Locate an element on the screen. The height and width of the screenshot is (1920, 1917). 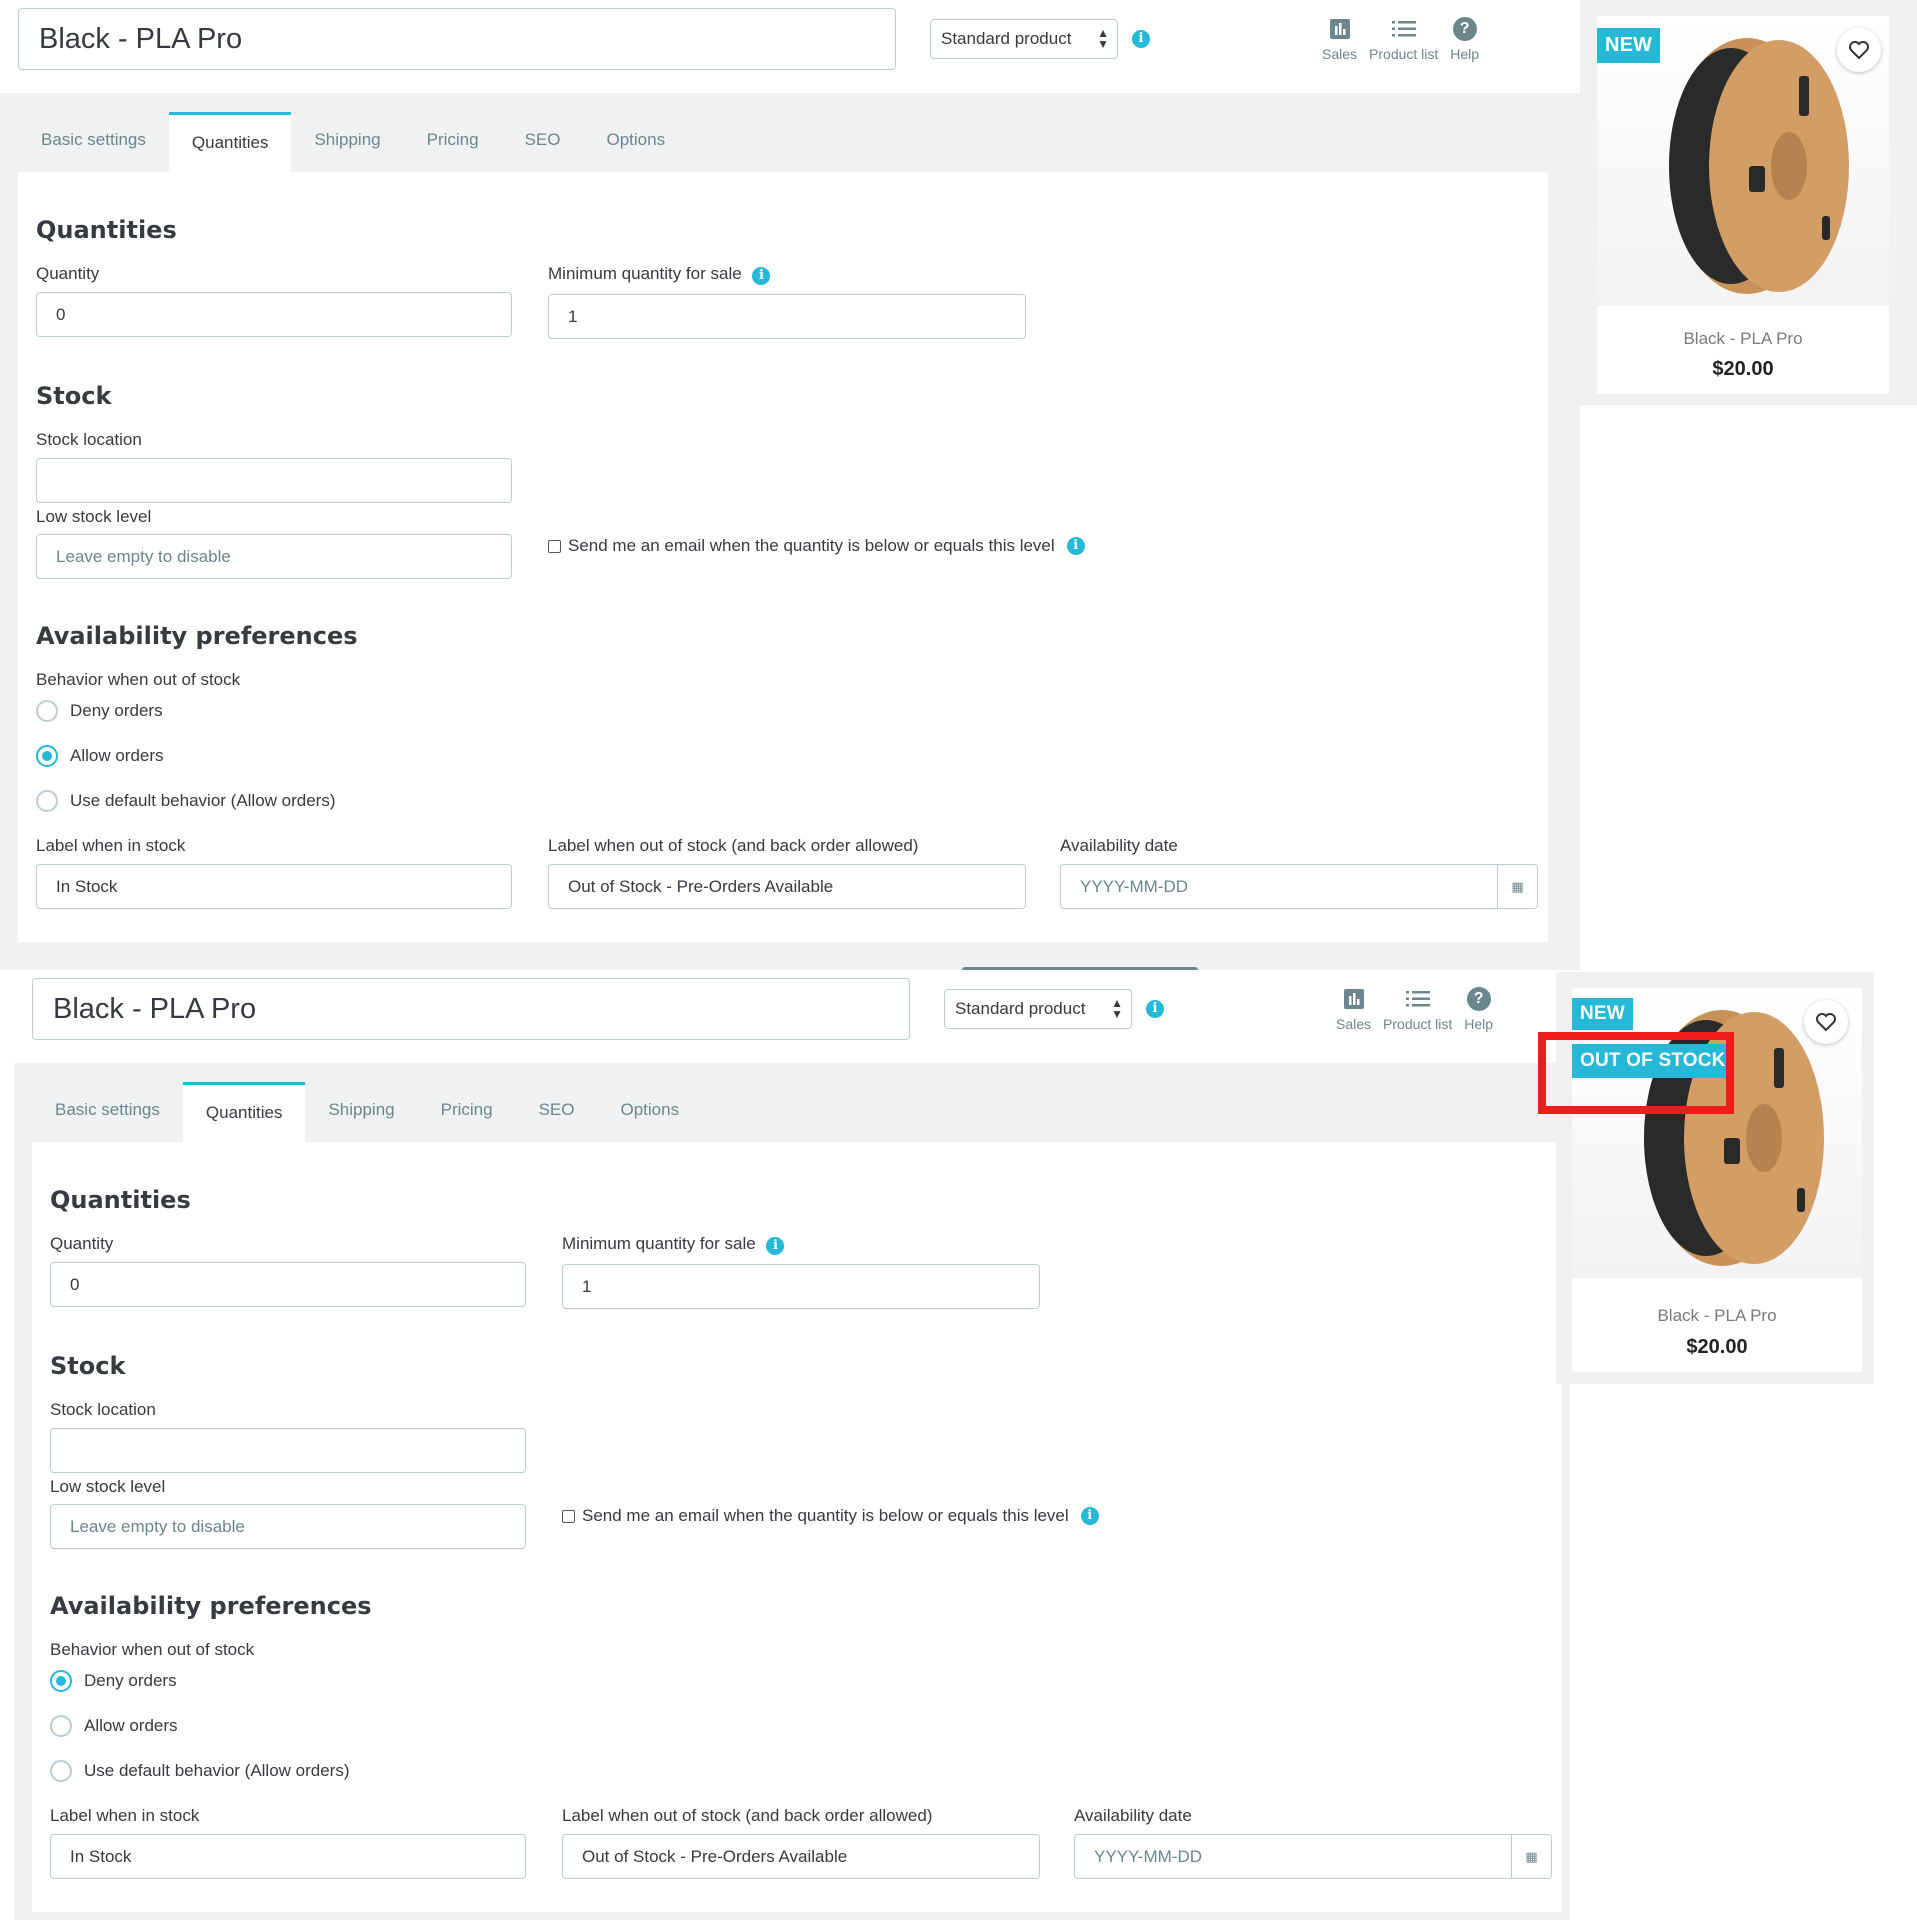
in-stock-label: Label when in stock is located at coordinates (125, 1815).